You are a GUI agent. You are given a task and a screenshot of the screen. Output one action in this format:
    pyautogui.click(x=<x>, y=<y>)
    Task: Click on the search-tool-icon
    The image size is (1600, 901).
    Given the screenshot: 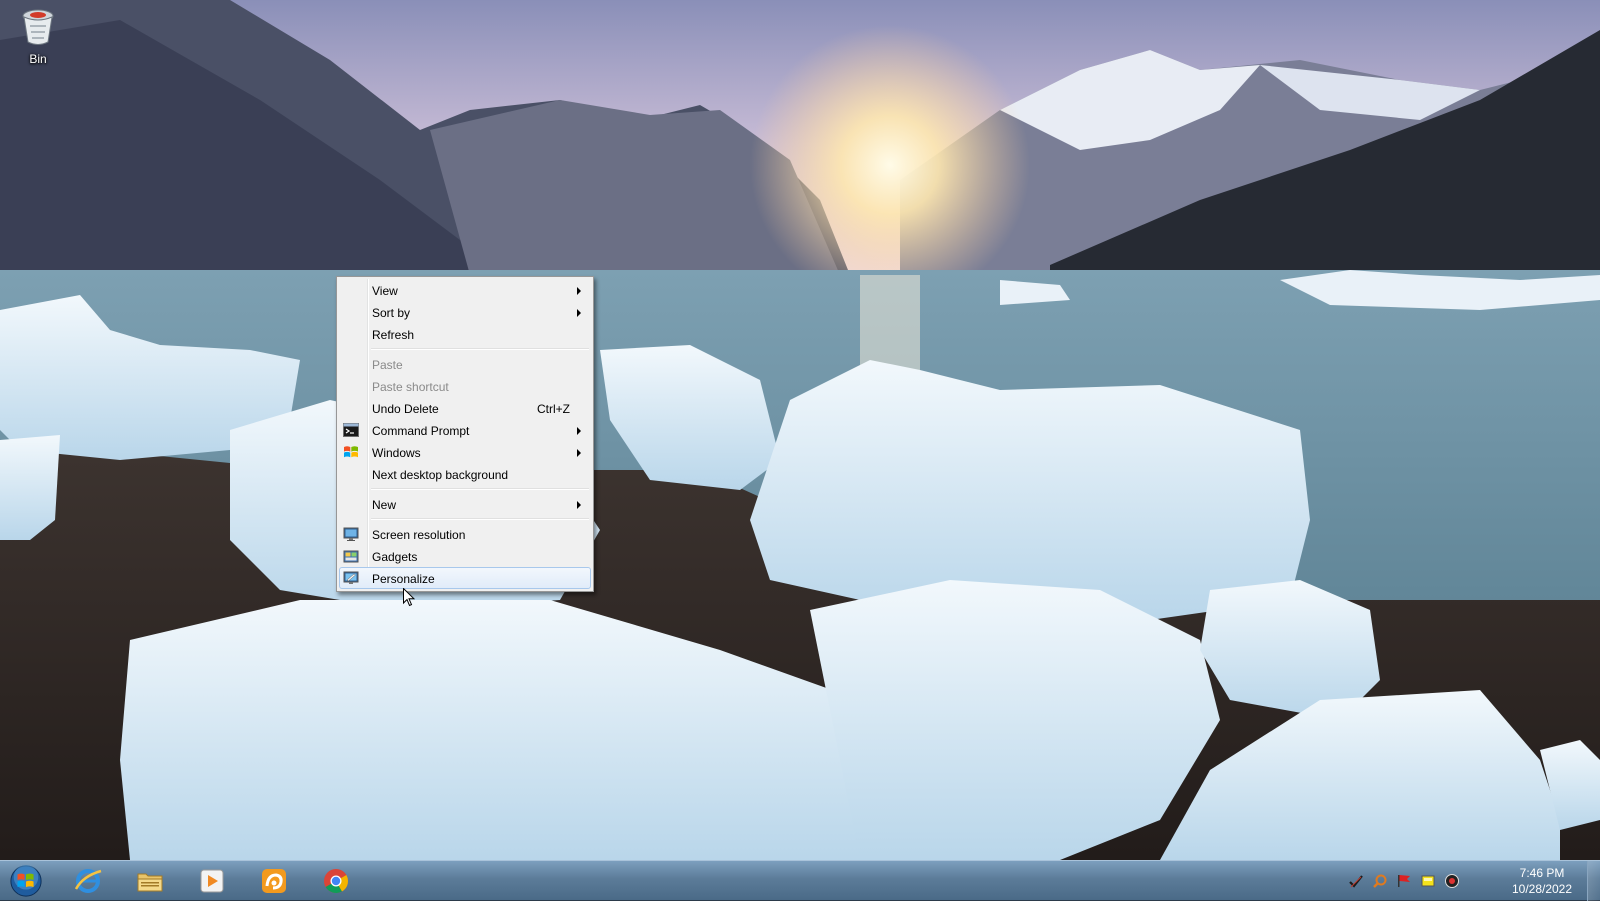 What is the action you would take?
    pyautogui.click(x=1380, y=881)
    